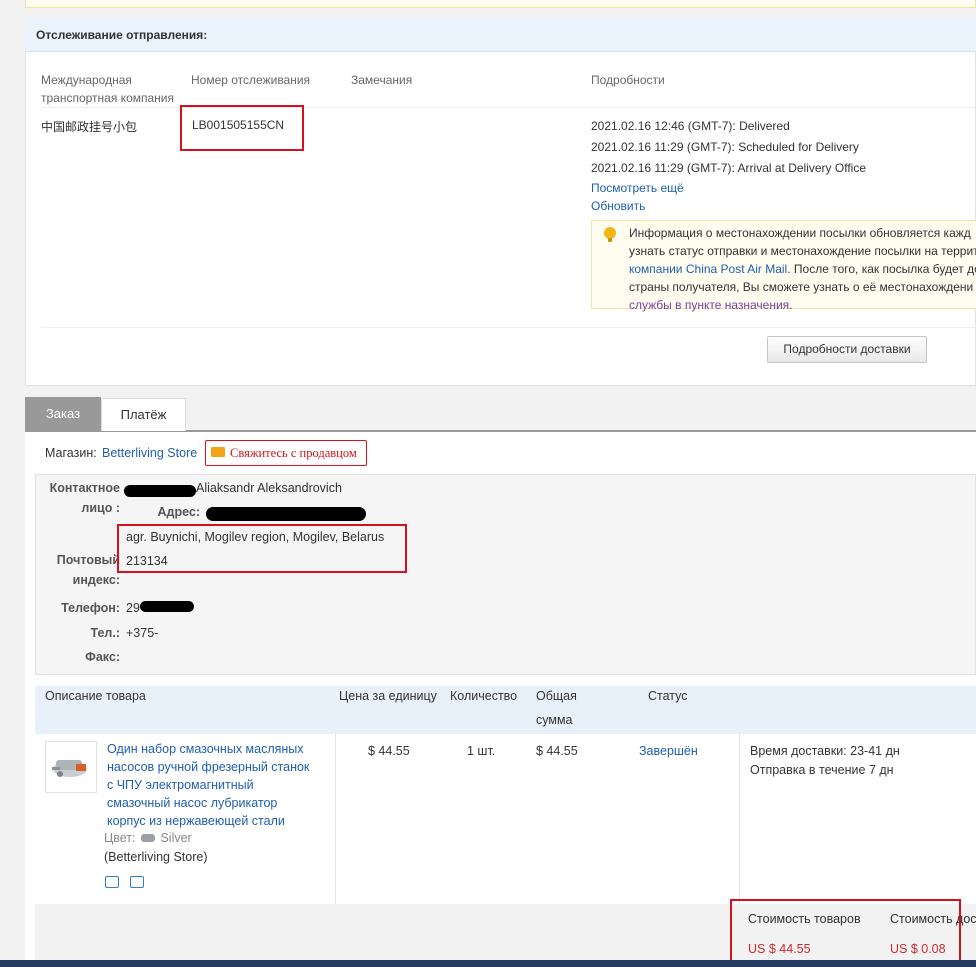 Image resolution: width=976 pixels, height=967 pixels. Describe the element at coordinates (802, 305) in the screenshot. I see `info-line: службы в пункте назначения.` at that location.